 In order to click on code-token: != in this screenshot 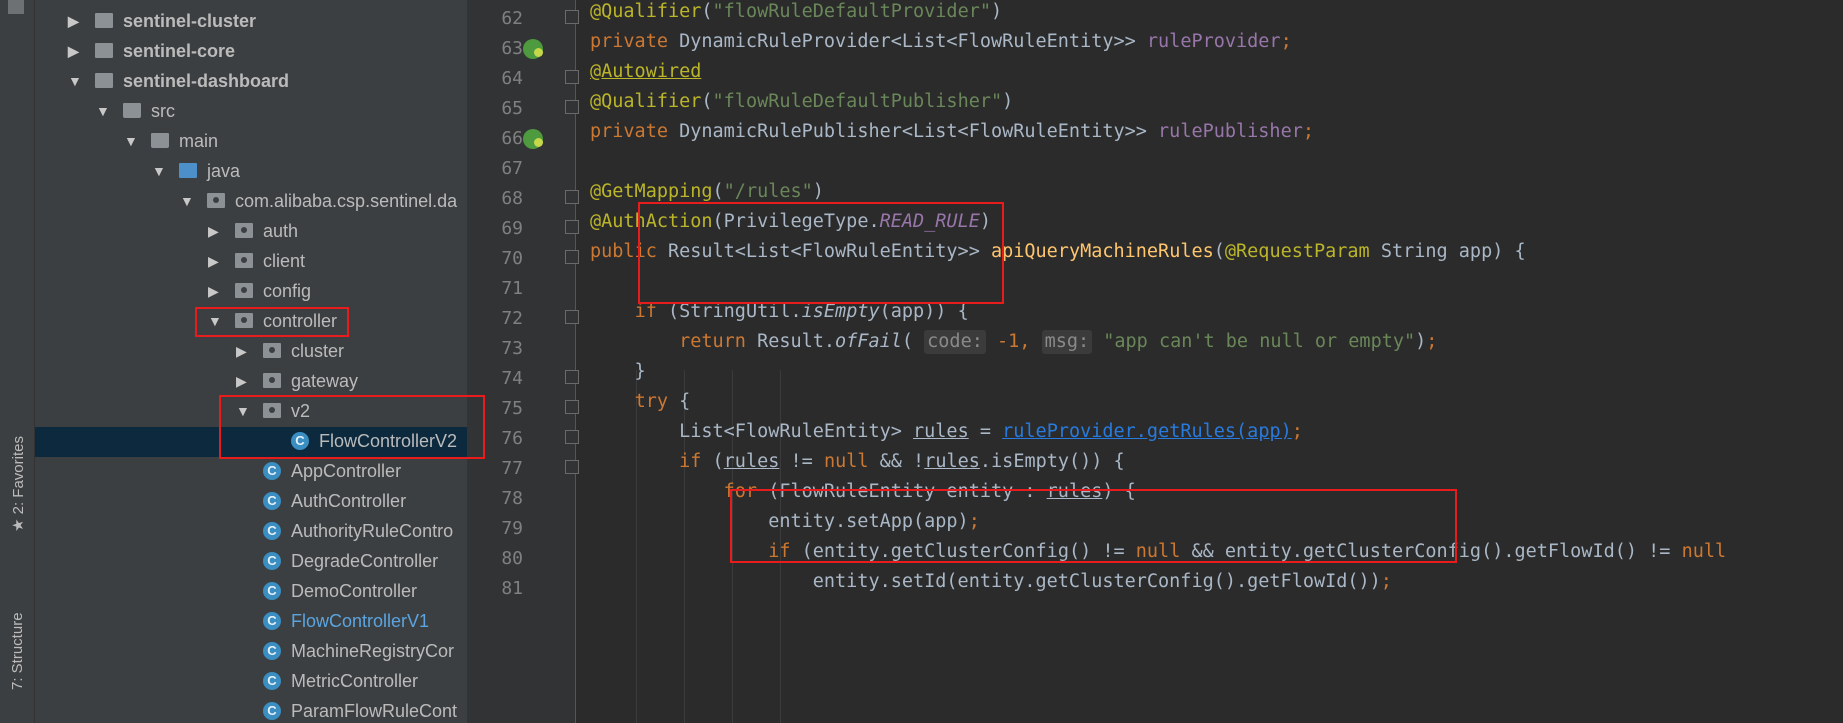, I will do `click(801, 461)`.